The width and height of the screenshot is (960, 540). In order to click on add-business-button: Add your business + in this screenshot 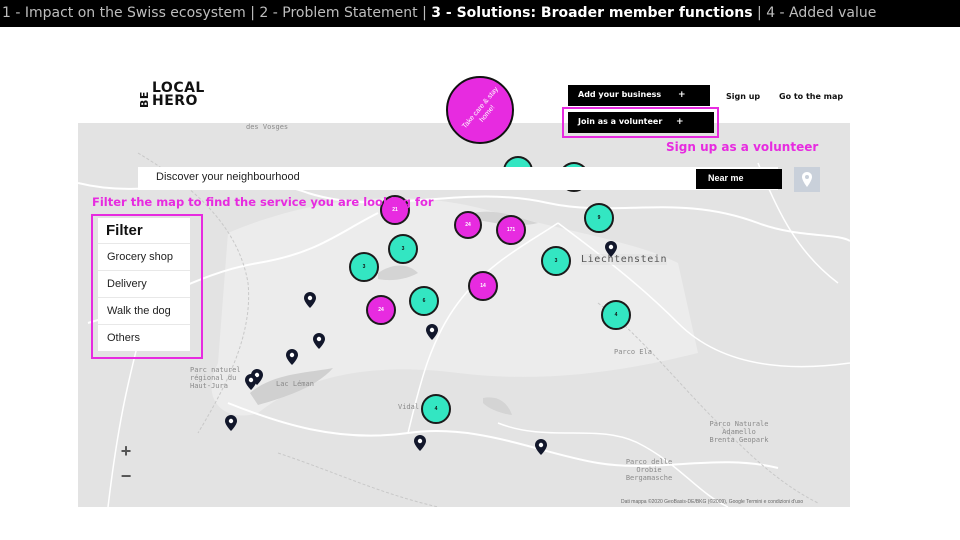, I will do `click(639, 95)`.